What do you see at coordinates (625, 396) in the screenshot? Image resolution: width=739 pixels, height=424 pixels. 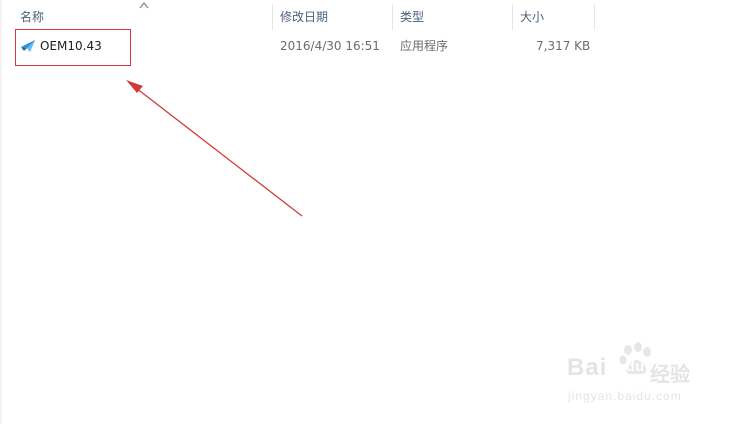 I see `watermark-url: jingyan.baidu.com` at bounding box center [625, 396].